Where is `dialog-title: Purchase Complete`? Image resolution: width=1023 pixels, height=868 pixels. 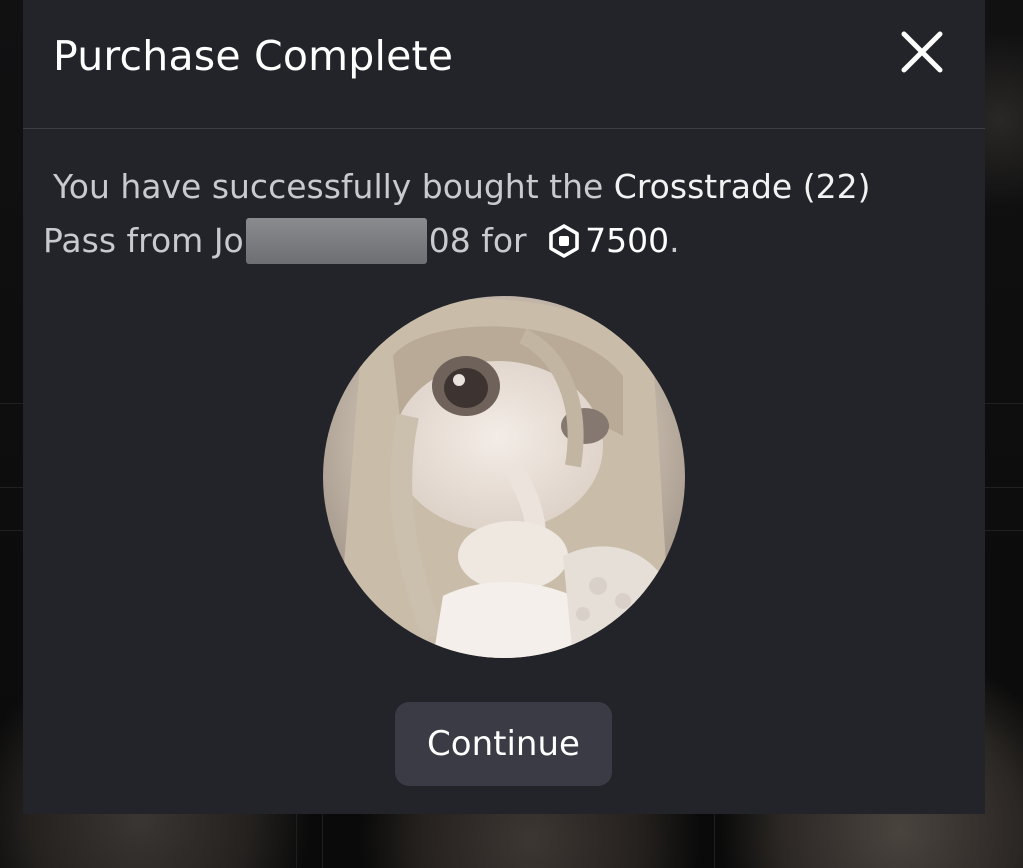
dialog-title: Purchase Complete is located at coordinates (253, 56).